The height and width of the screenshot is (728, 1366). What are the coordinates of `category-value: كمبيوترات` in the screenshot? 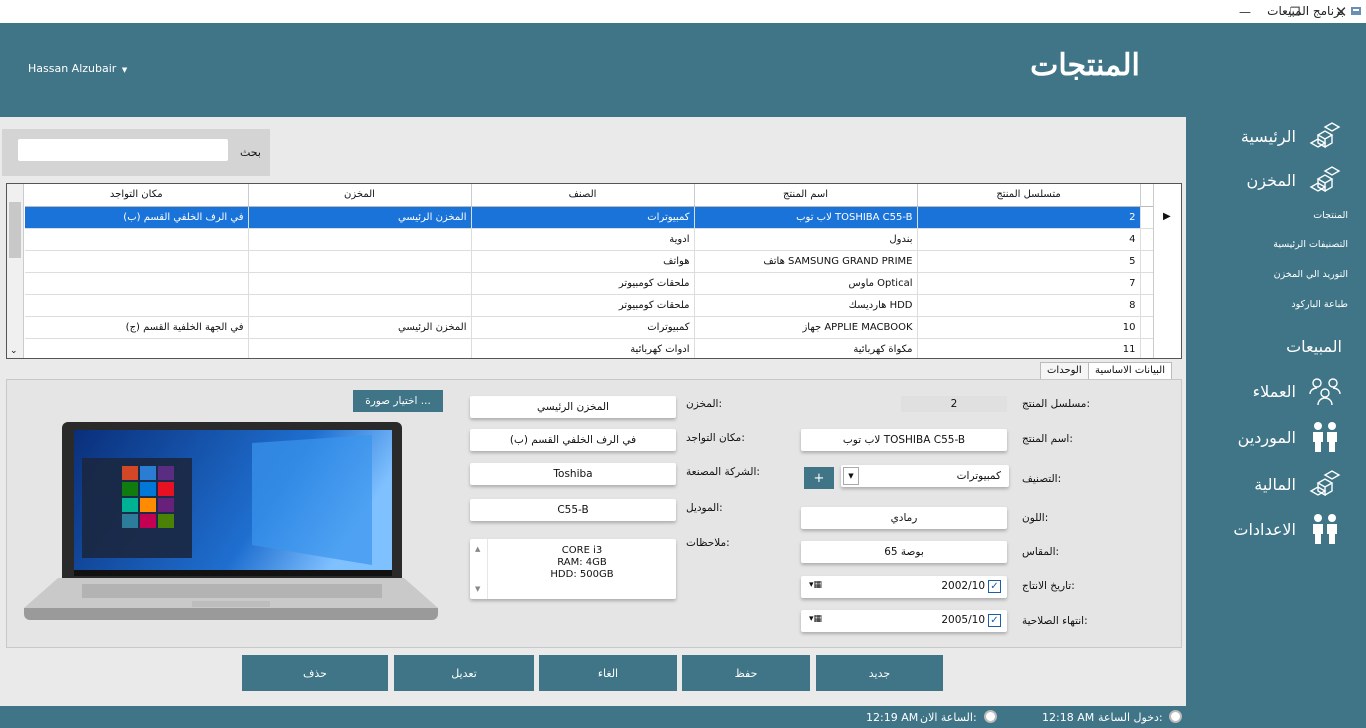 It's located at (978, 476).